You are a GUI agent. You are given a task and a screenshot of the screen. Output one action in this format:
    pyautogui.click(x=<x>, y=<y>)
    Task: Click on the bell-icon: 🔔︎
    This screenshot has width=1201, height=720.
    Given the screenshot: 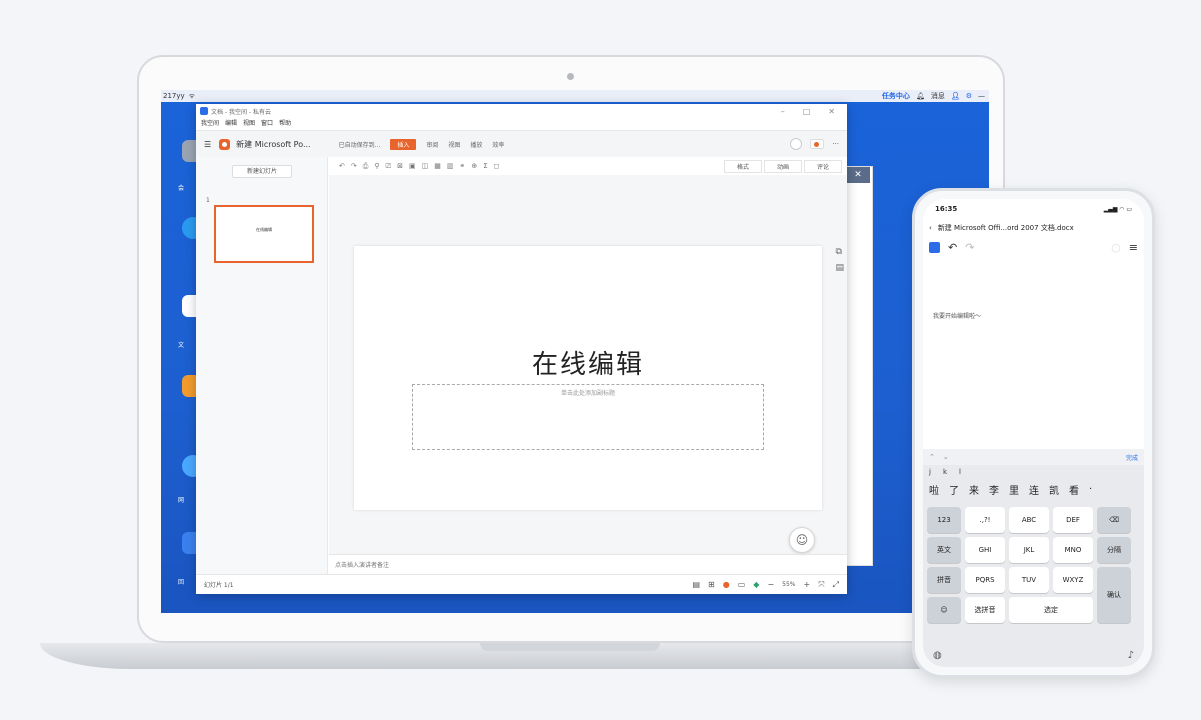 What is the action you would take?
    pyautogui.click(x=920, y=96)
    